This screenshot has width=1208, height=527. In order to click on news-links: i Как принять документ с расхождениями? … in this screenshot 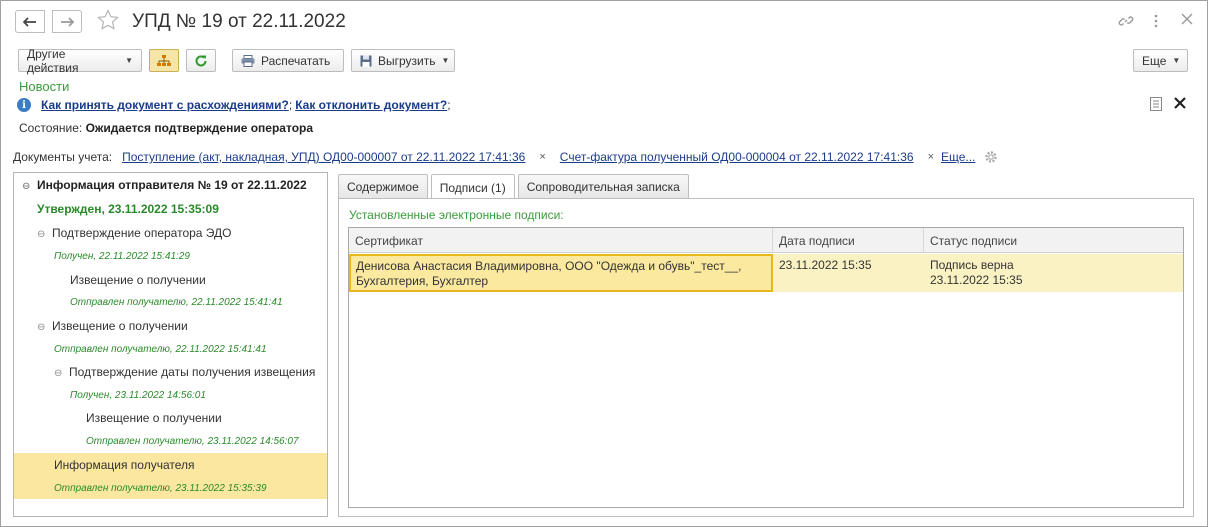, I will do `click(234, 105)`.